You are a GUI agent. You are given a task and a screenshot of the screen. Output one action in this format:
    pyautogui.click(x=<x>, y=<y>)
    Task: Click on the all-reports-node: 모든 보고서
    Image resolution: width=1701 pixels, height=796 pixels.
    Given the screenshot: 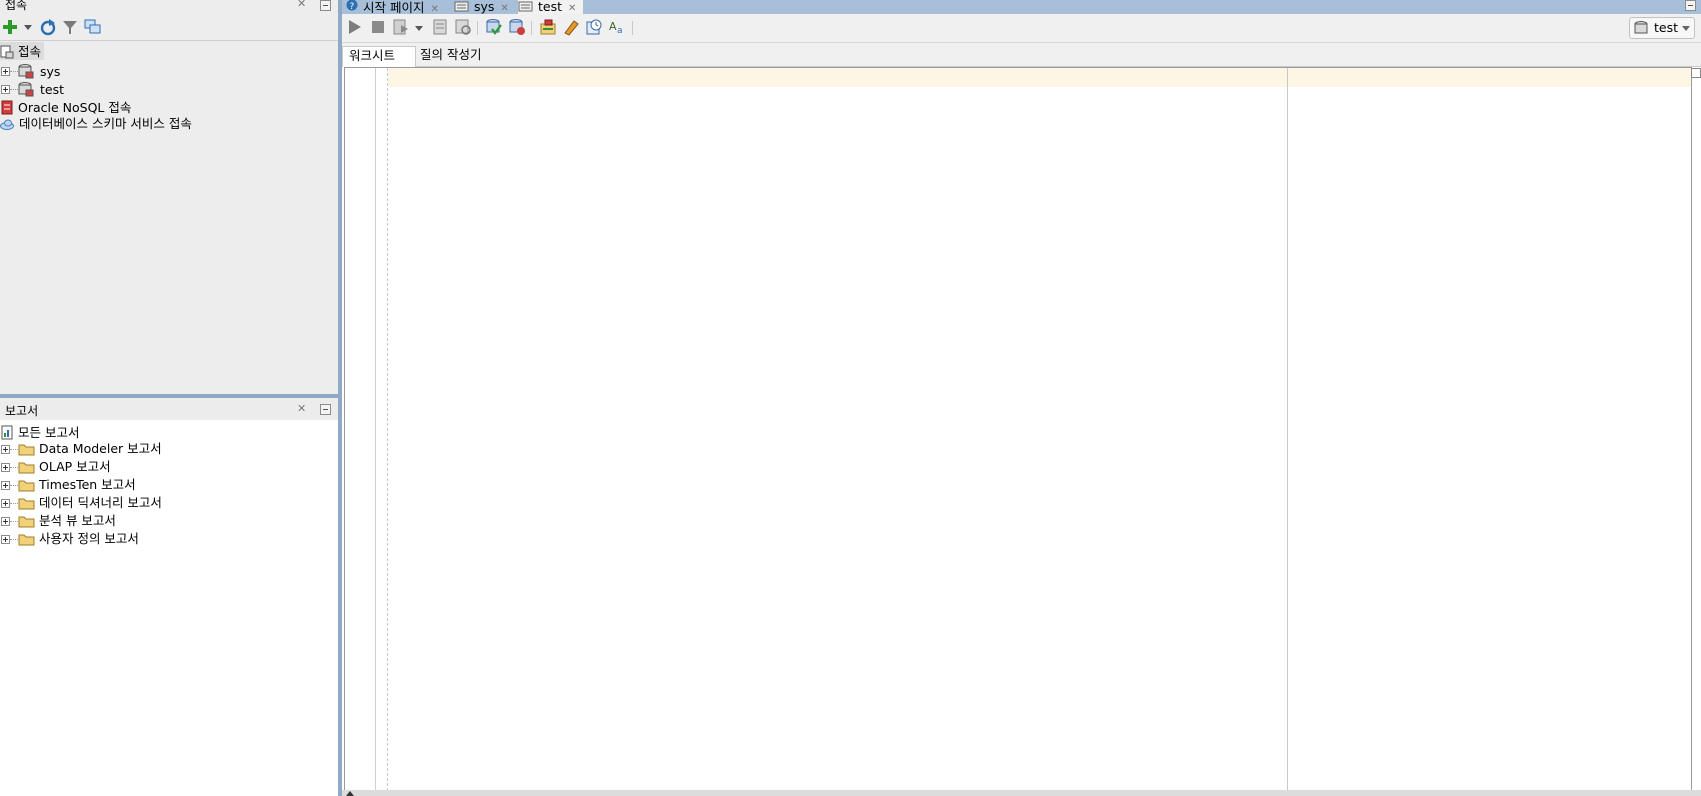 What is the action you would take?
    pyautogui.click(x=39, y=431)
    